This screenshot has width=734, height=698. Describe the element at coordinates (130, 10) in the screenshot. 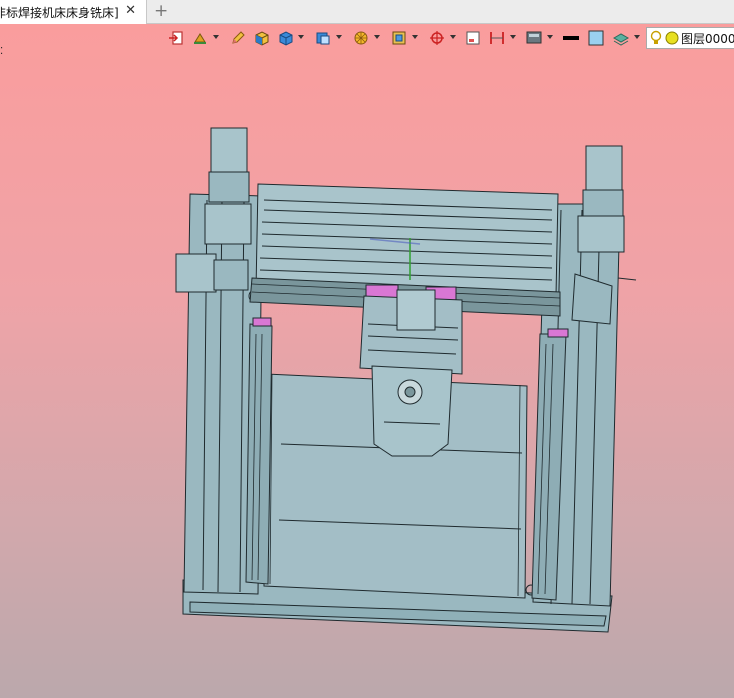

I see `close-tab-icon: ✕` at that location.